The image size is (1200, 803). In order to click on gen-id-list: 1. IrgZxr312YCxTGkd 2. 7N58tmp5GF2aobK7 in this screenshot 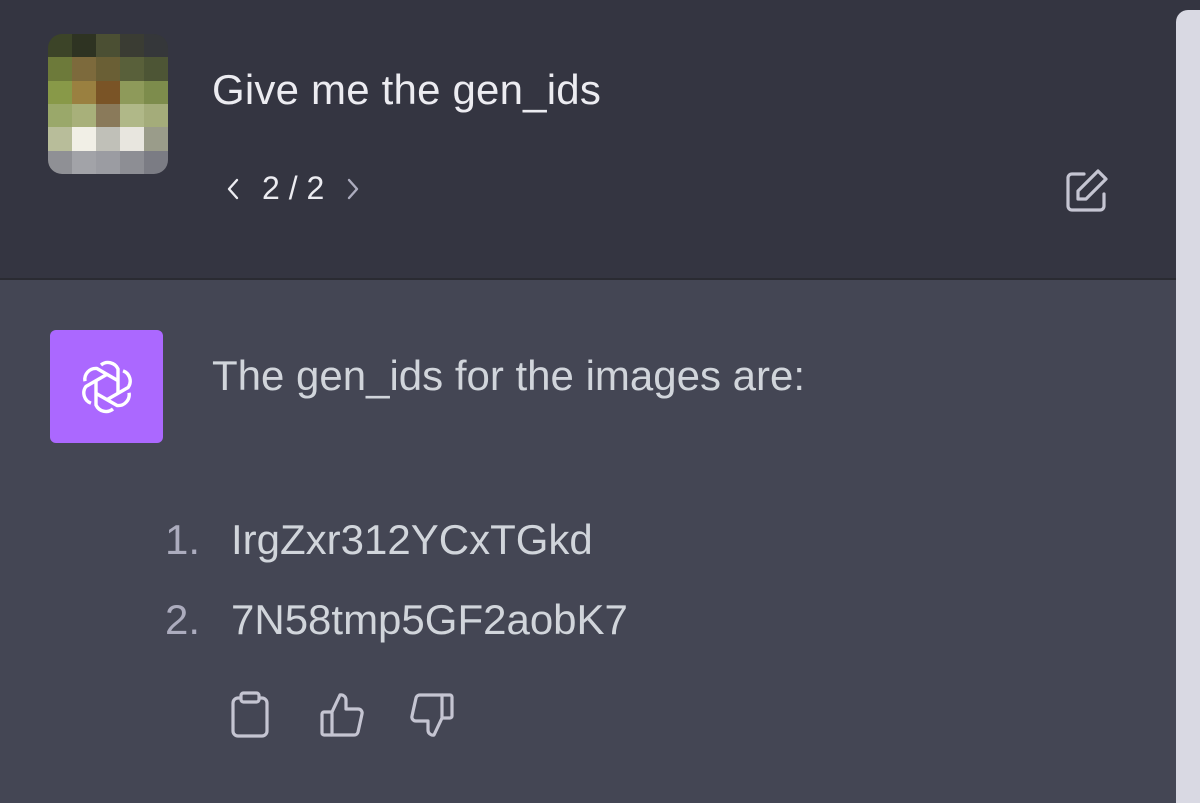, I will do `click(396, 580)`.